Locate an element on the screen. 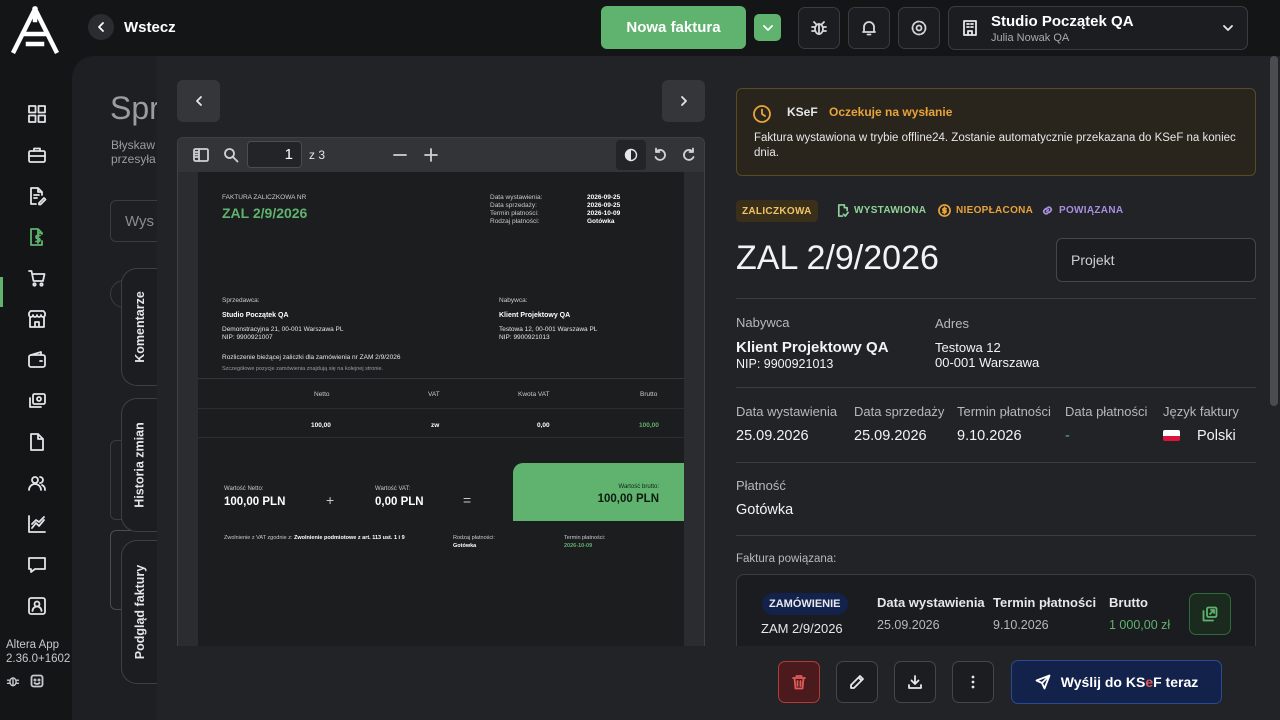 This screenshot has width=1280, height=720. tab-history: Historia zmian is located at coordinates (139, 465).